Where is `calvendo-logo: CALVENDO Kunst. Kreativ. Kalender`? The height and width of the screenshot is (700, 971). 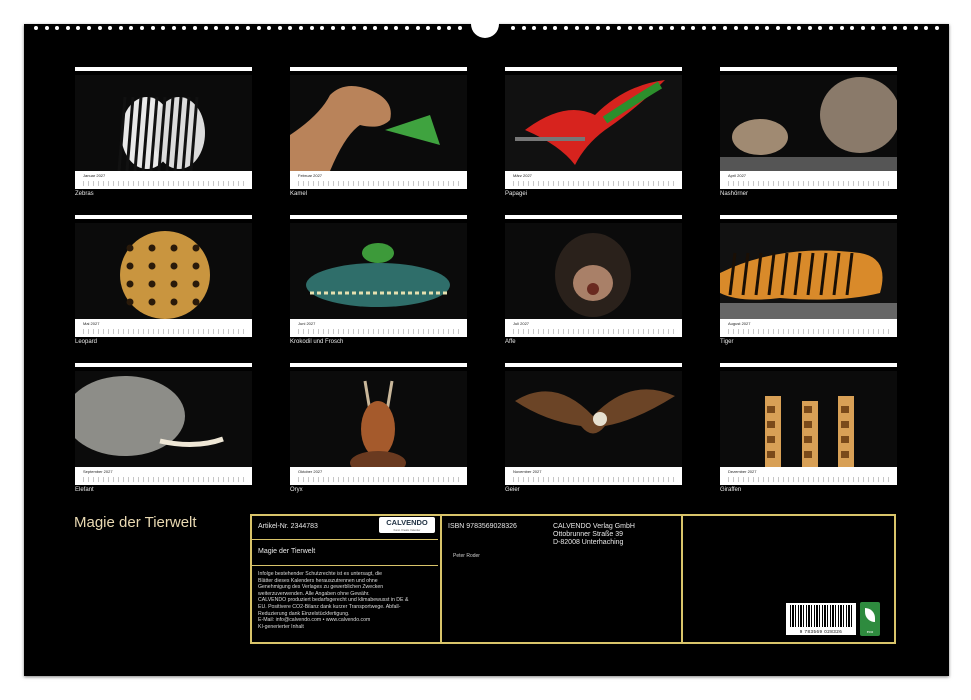 calvendo-logo: CALVENDO Kunst. Kreativ. Kalender is located at coordinates (407, 525).